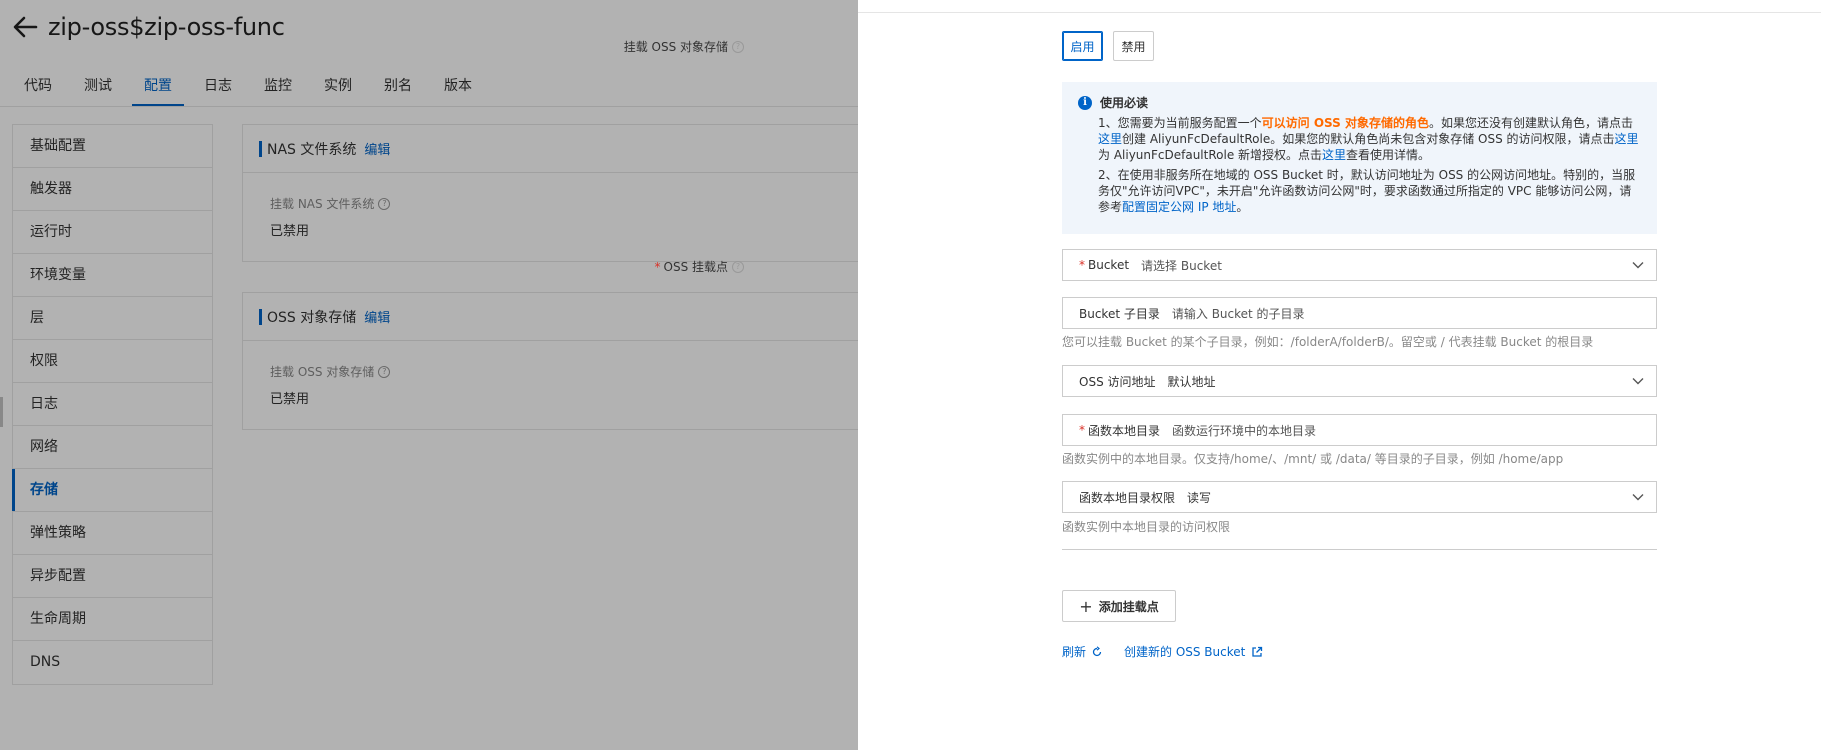 Image resolution: width=1821 pixels, height=750 pixels. I want to click on permission-select: 函数本地目录权限 读写, so click(1359, 497).